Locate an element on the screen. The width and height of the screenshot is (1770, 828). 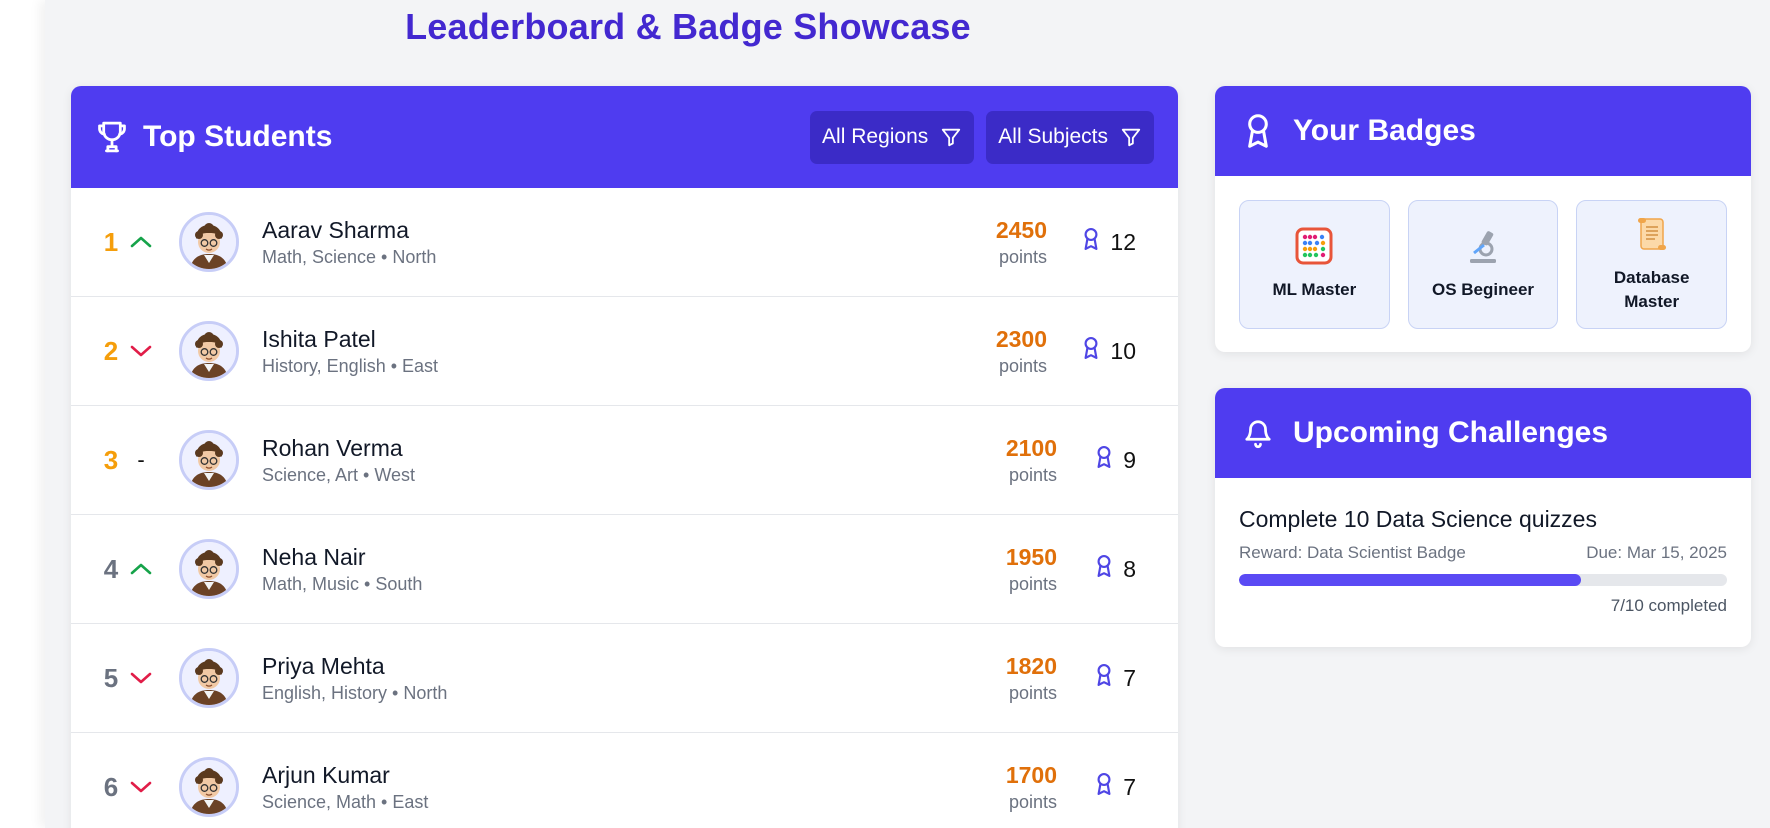
points-block: 1950 points is located at coordinates (1031, 569).